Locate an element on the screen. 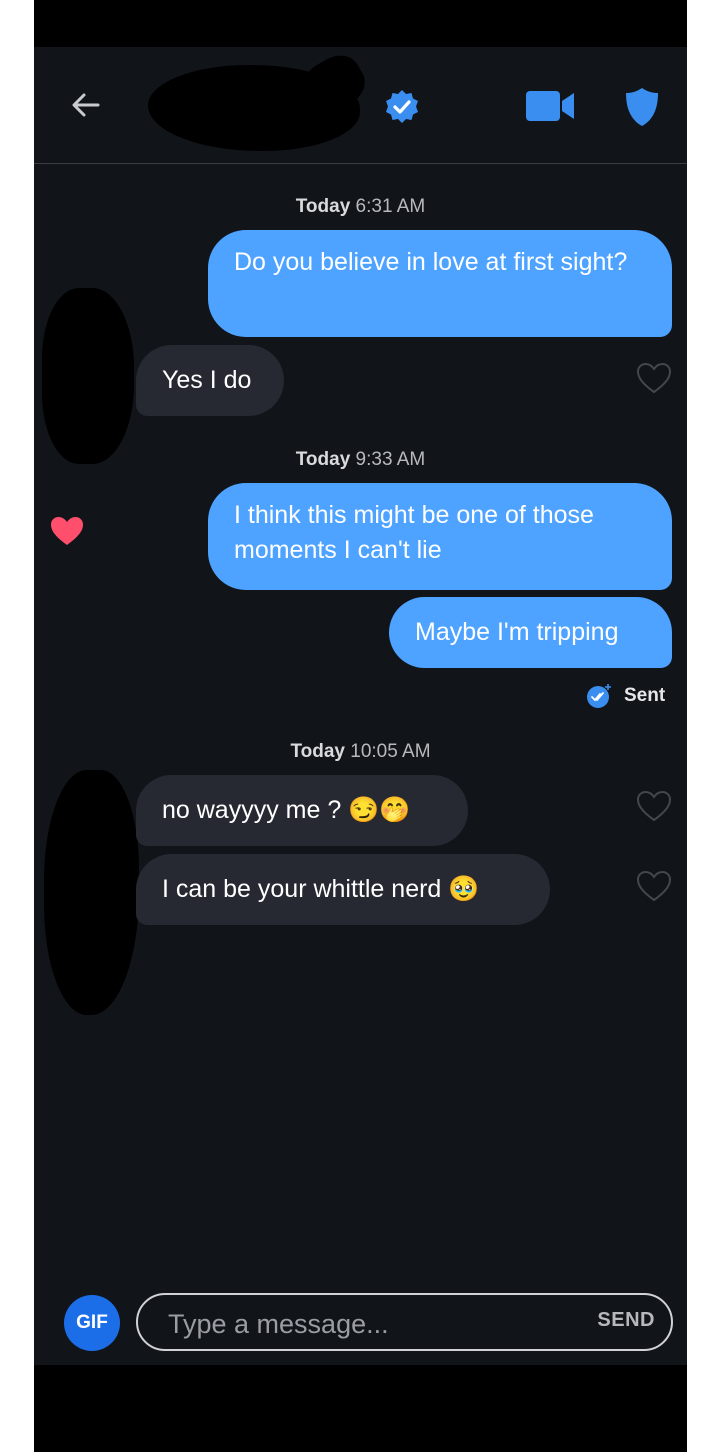 Image resolution: width=720 pixels, height=1452 pixels. video-call-icon is located at coordinates (551, 106).